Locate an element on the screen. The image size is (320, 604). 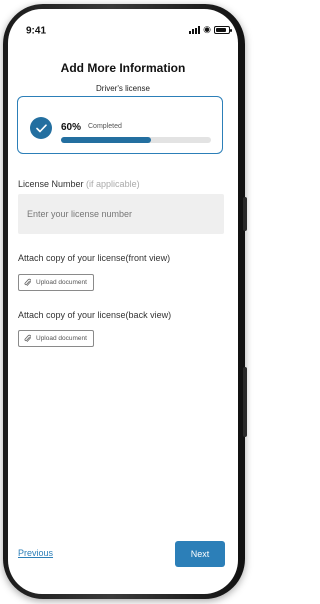
optional-hint: (if applicable) is located at coordinates (113, 184).